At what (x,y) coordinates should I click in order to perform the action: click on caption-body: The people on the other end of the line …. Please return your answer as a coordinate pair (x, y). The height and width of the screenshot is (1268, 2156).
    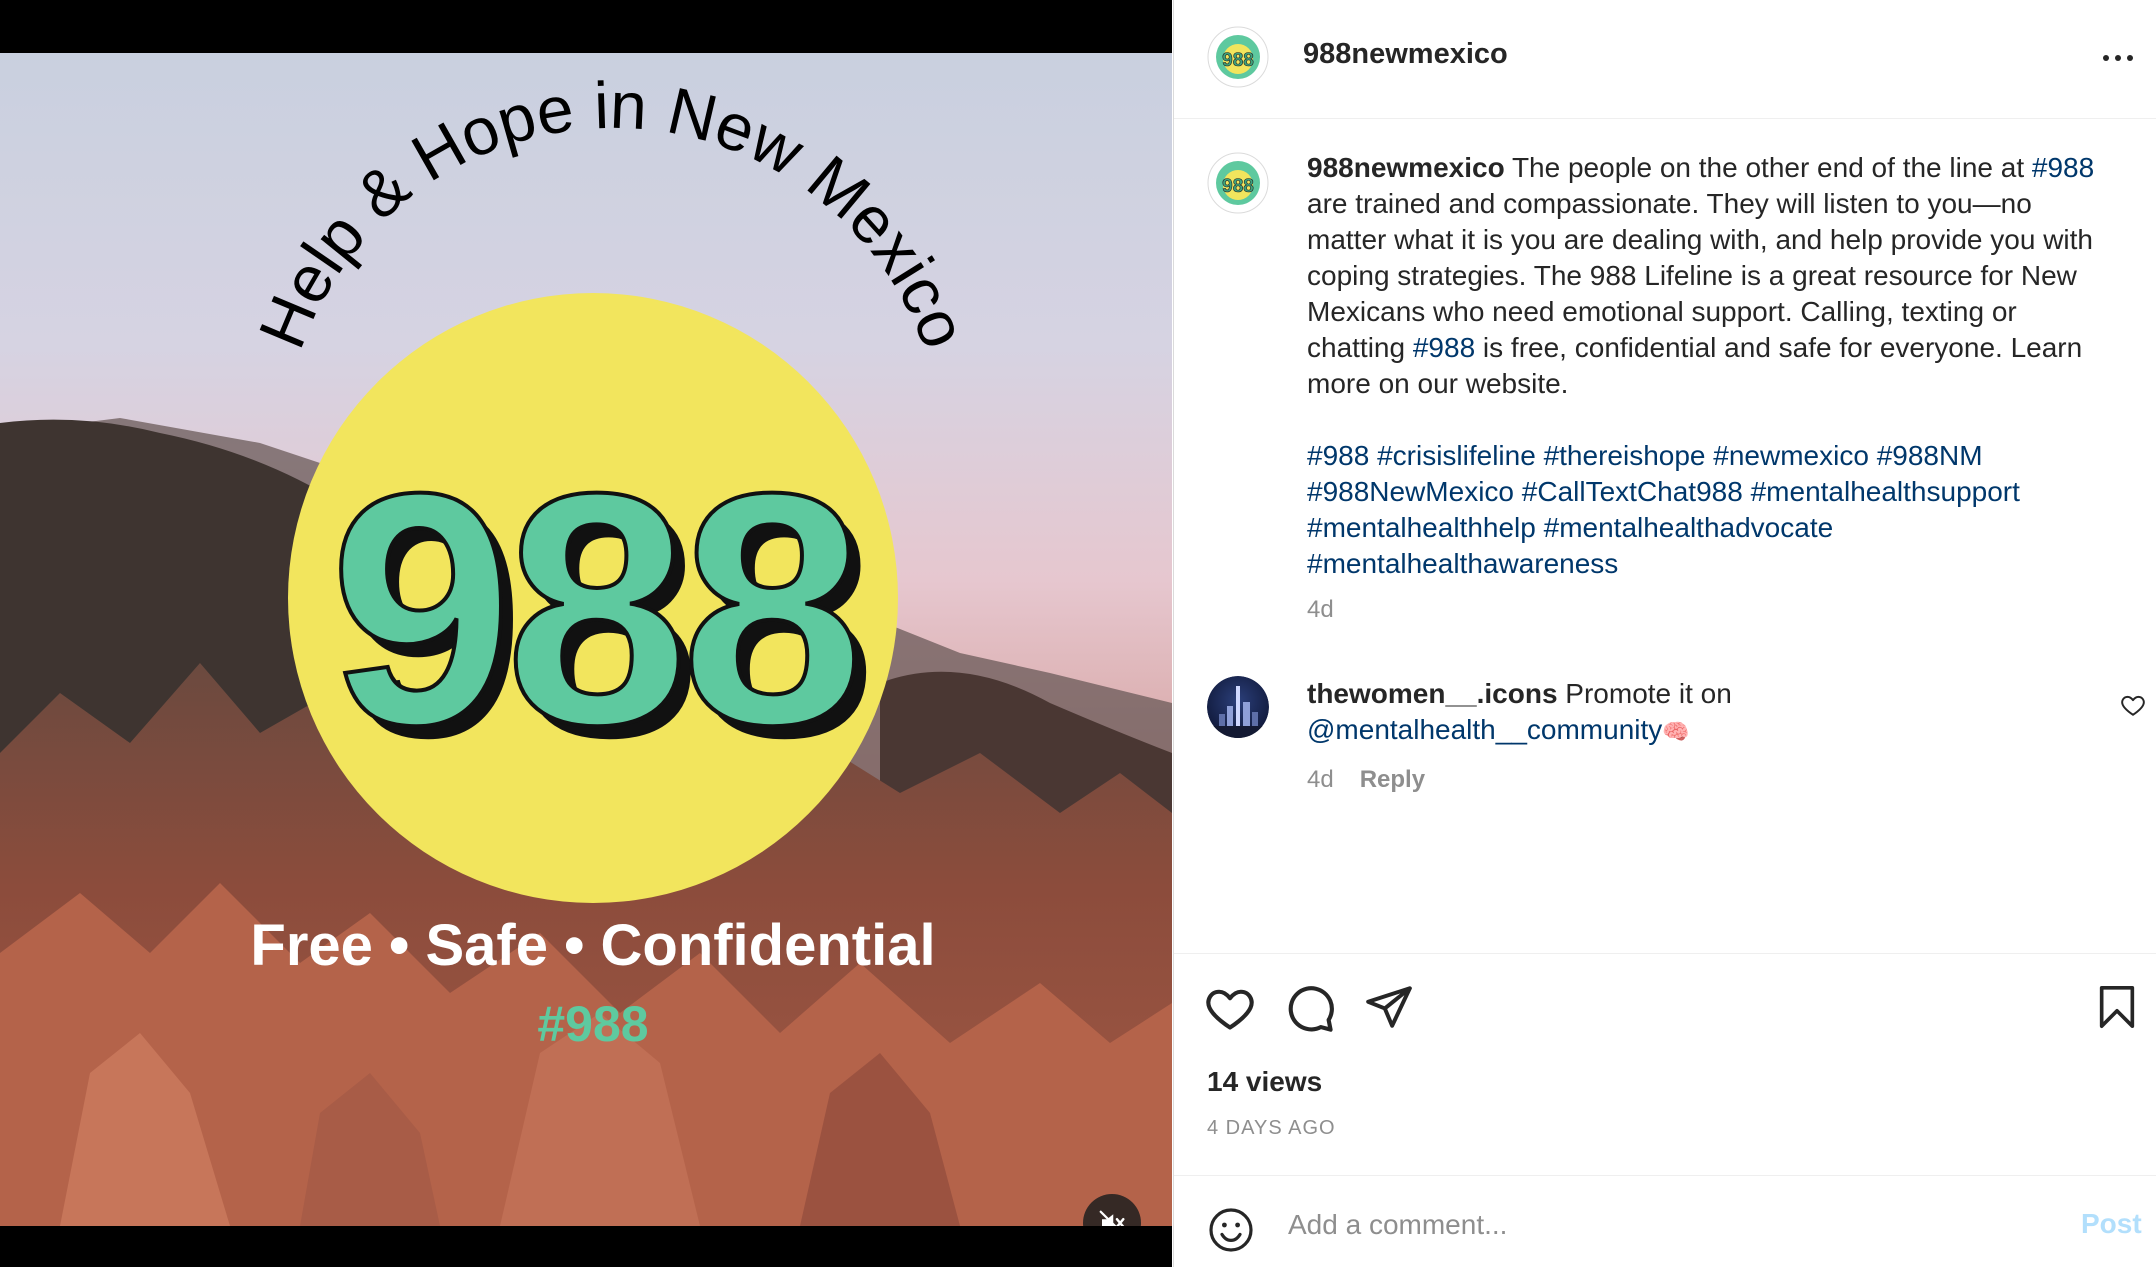
    Looking at the image, I should click on (1768, 167).